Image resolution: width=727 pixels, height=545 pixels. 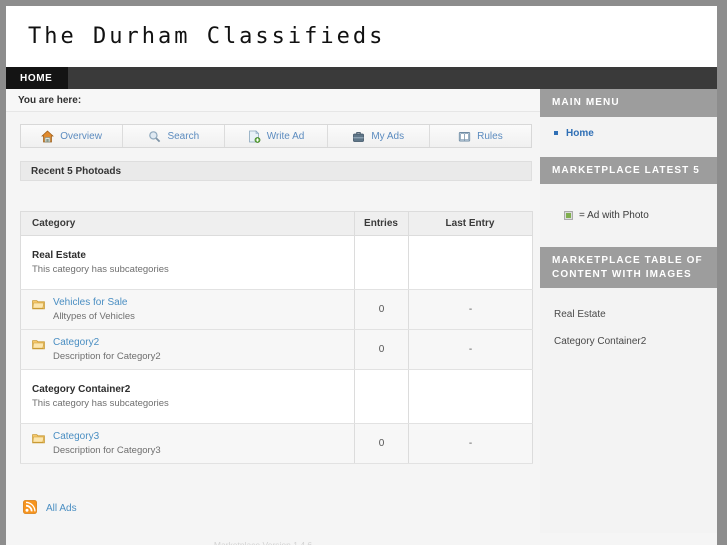 I want to click on masthead: The Durham Classifieds, so click(x=361, y=36).